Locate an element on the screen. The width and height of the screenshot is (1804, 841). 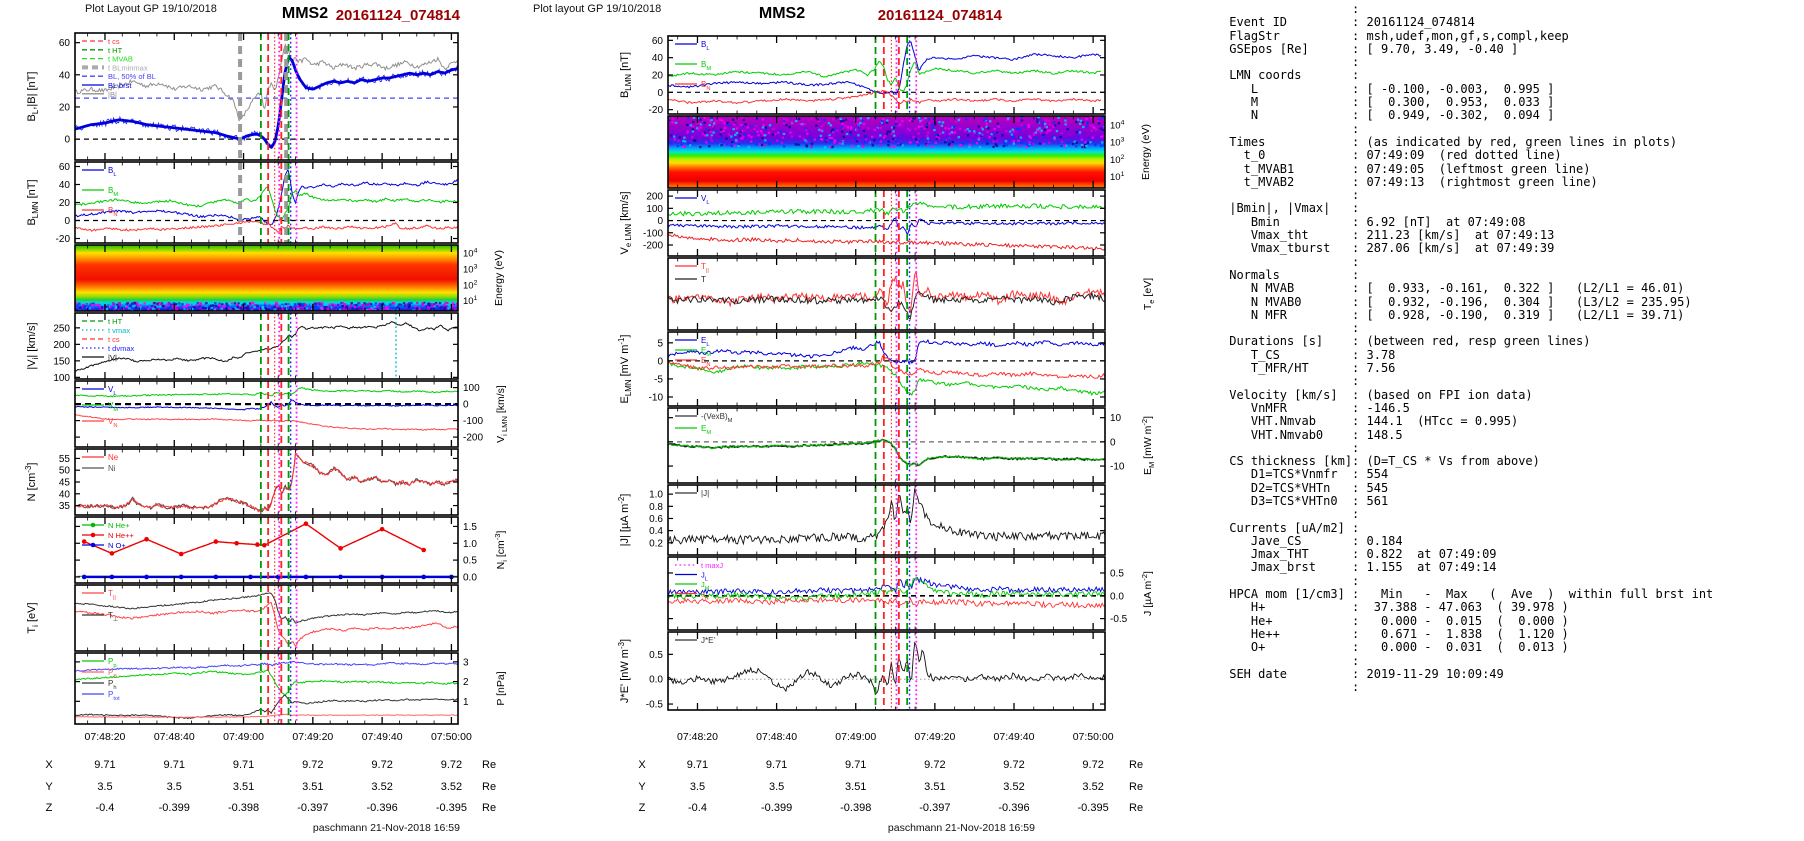
svg-text: 1.0 is located at coordinates (470, 544).